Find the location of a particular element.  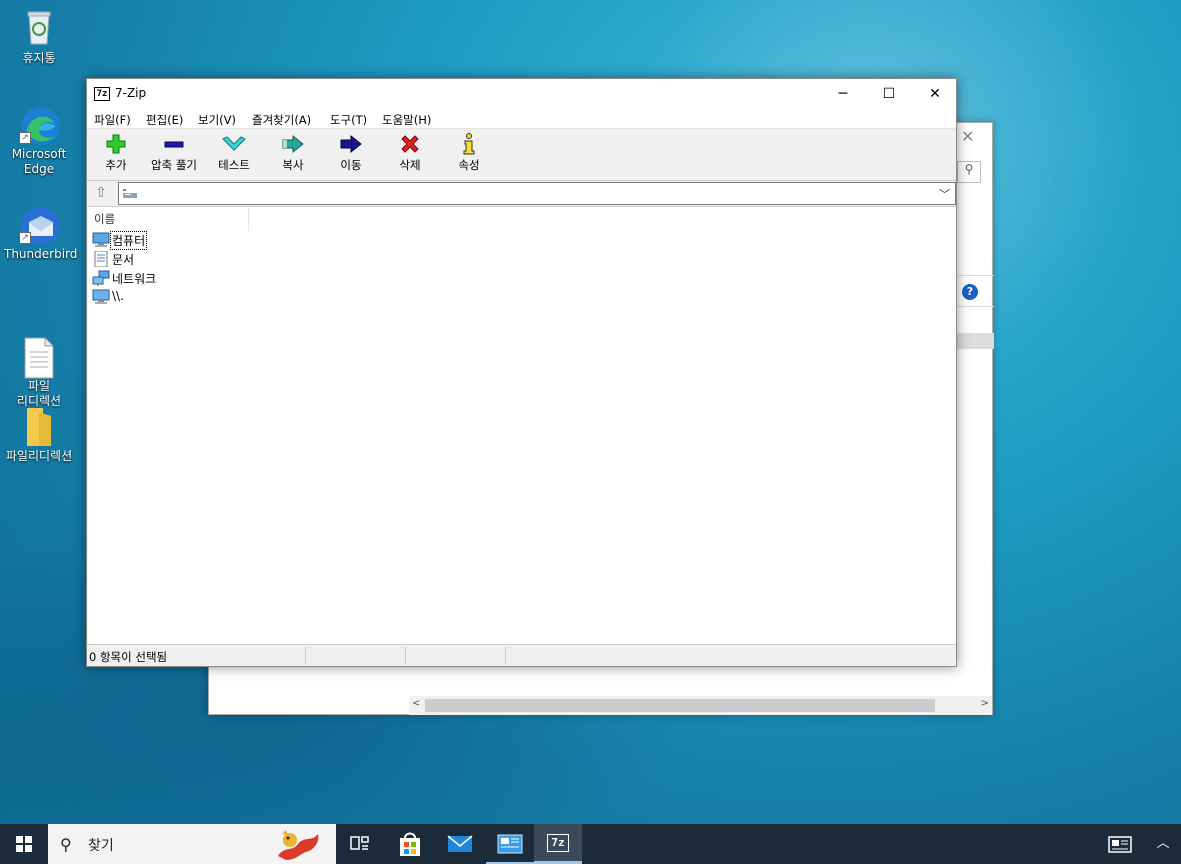

copy-button: 복사 is located at coordinates (293, 153).